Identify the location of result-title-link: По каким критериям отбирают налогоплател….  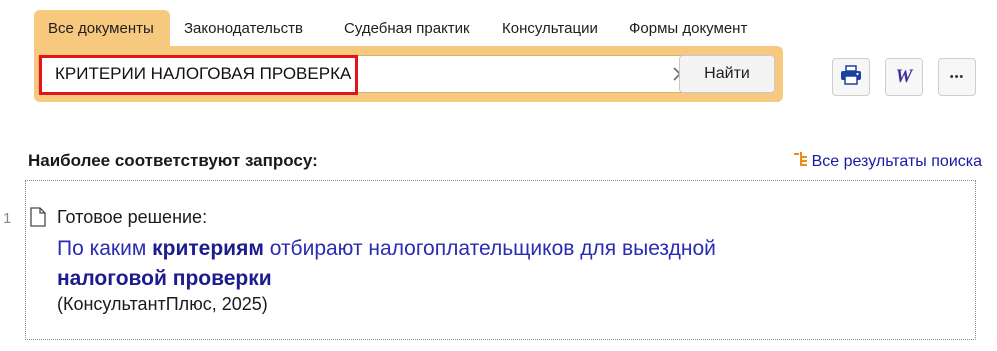
(457, 264).